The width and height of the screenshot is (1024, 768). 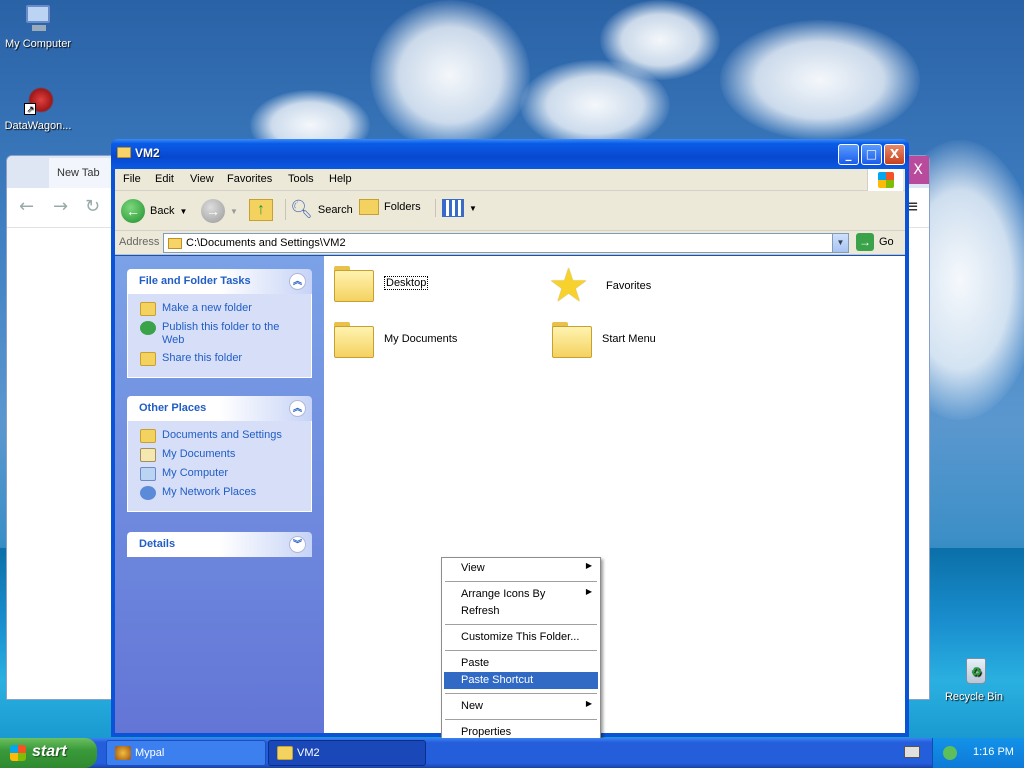 What do you see at coordinates (875, 242) in the screenshot?
I see `go-button: → Go` at bounding box center [875, 242].